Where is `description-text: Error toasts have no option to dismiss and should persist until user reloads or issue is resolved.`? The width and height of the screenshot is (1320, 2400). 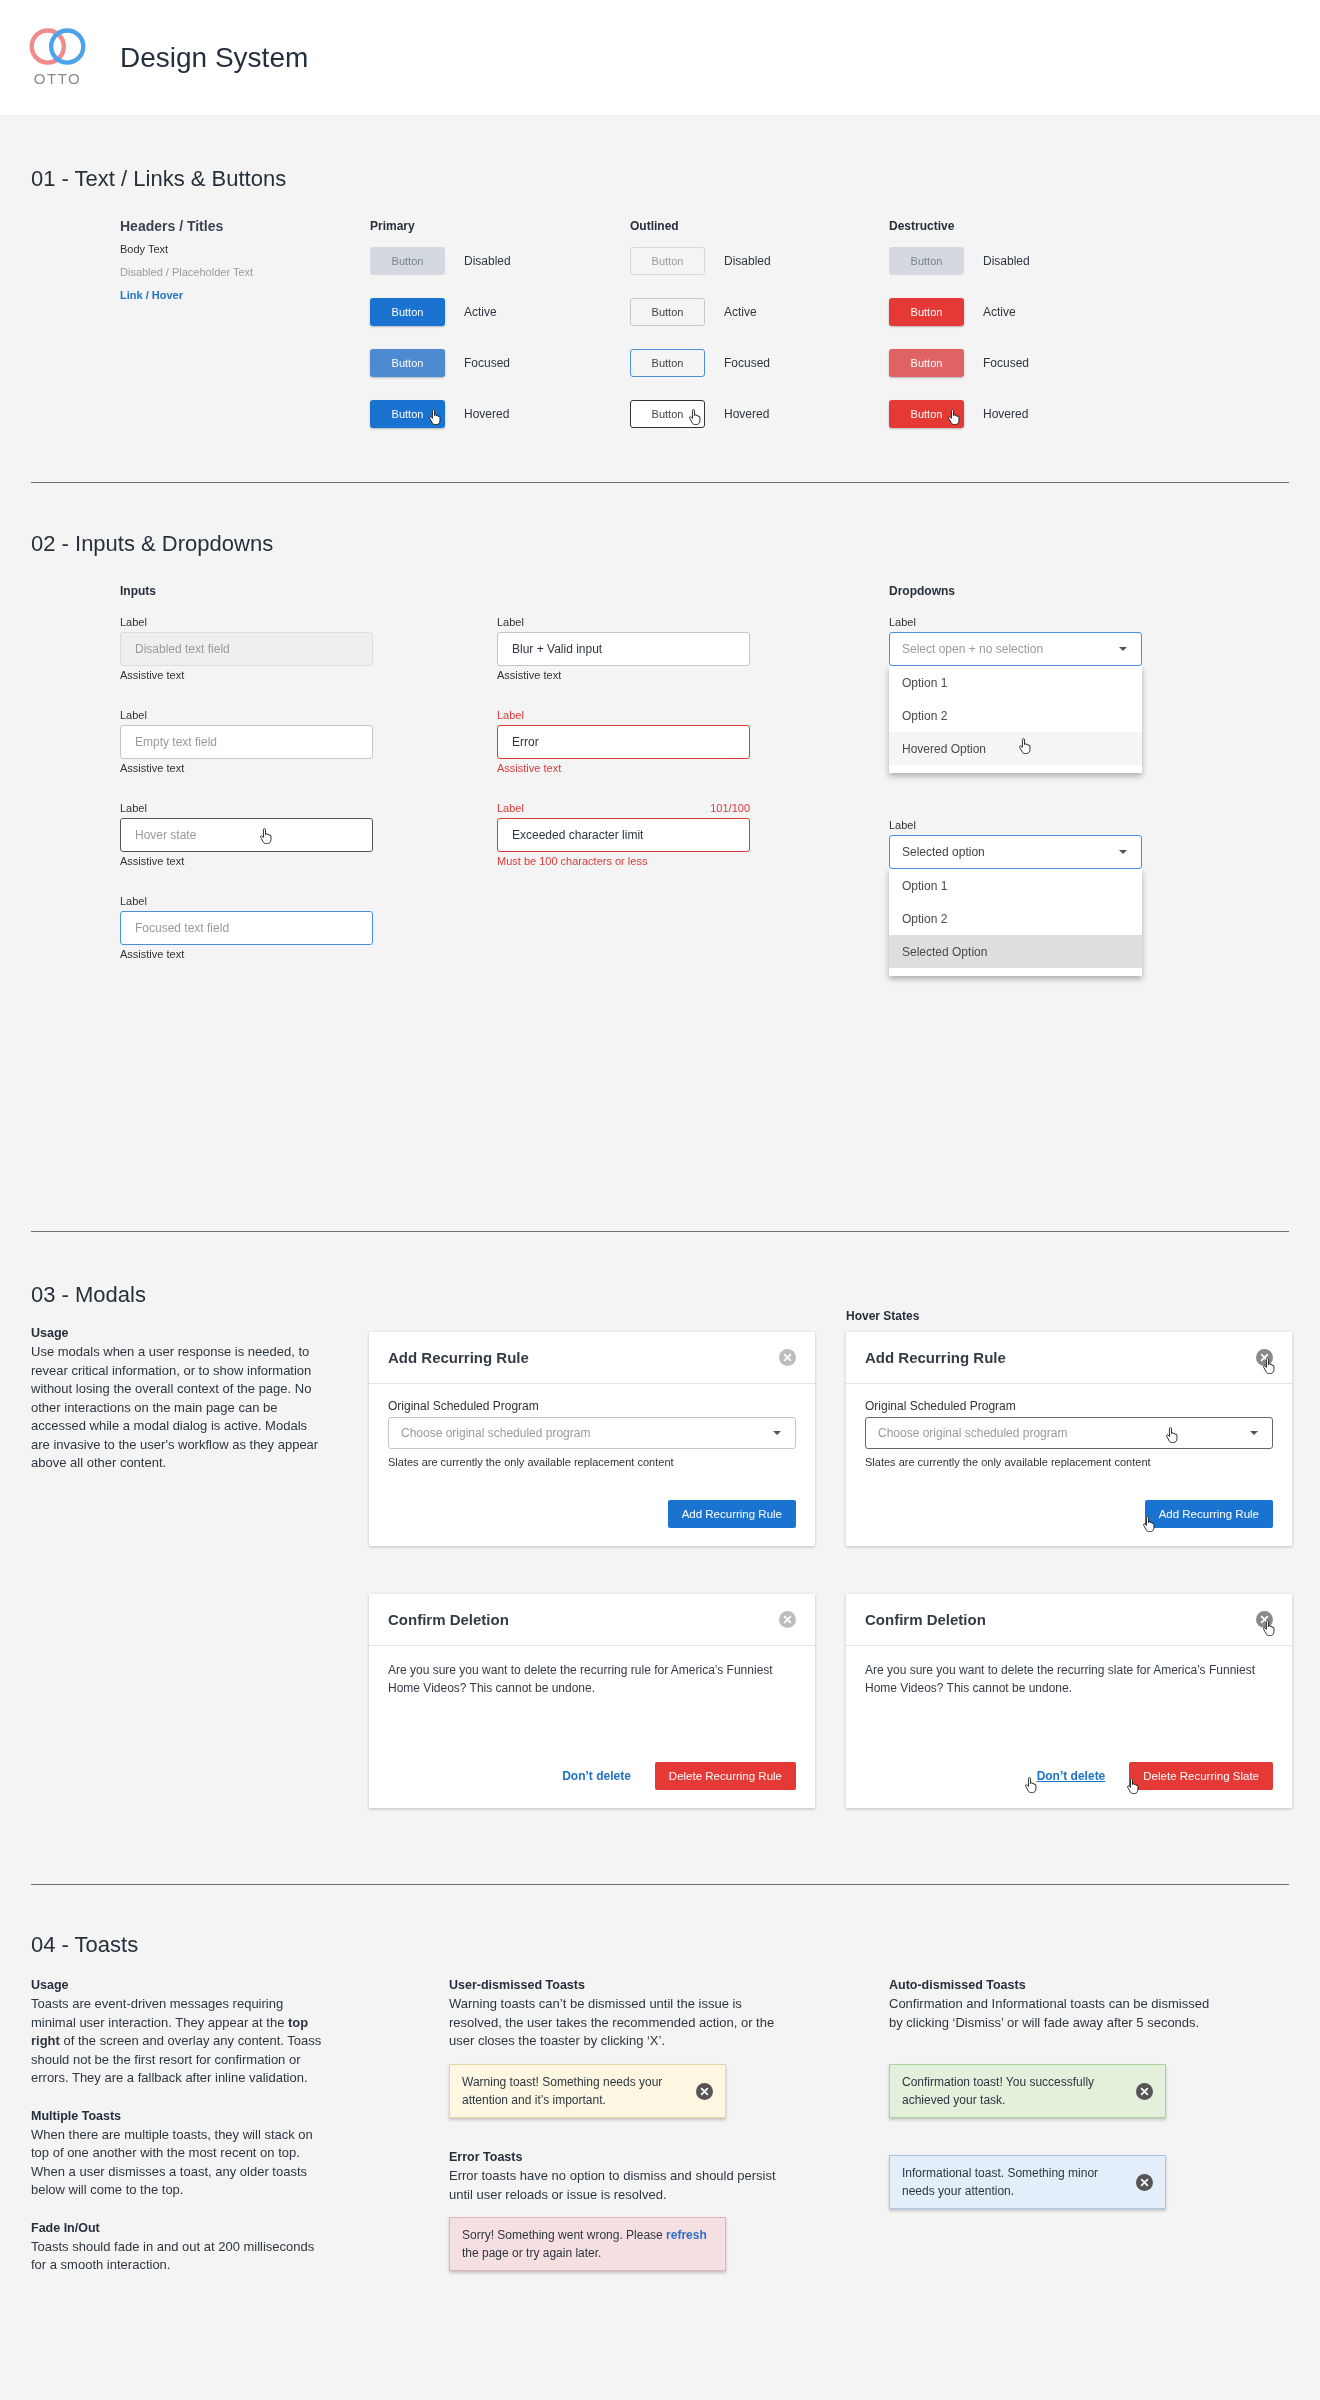
description-text: Error toasts have no option to dismiss and should persist until user reloads or issue is resolved. is located at coordinates (613, 2185).